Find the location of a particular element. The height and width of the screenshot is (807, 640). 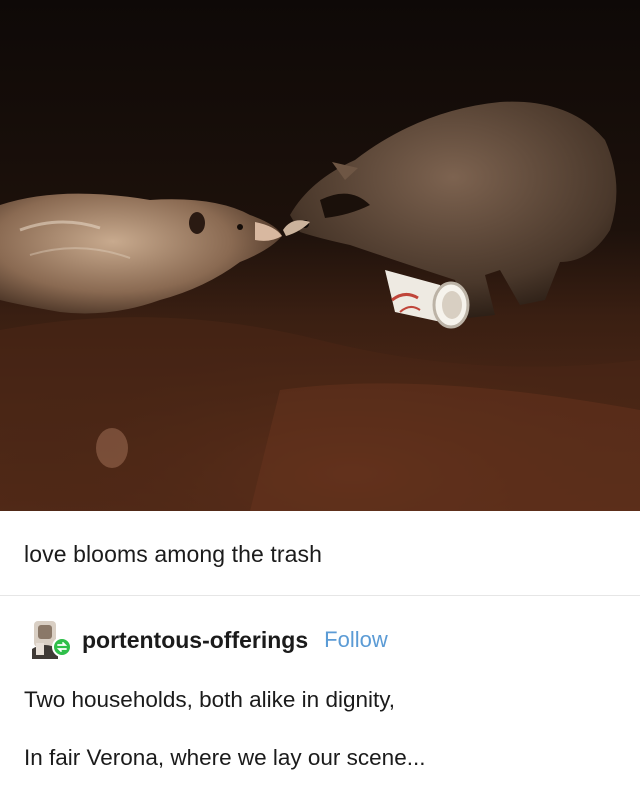

follow-button: Follow is located at coordinates (356, 640).